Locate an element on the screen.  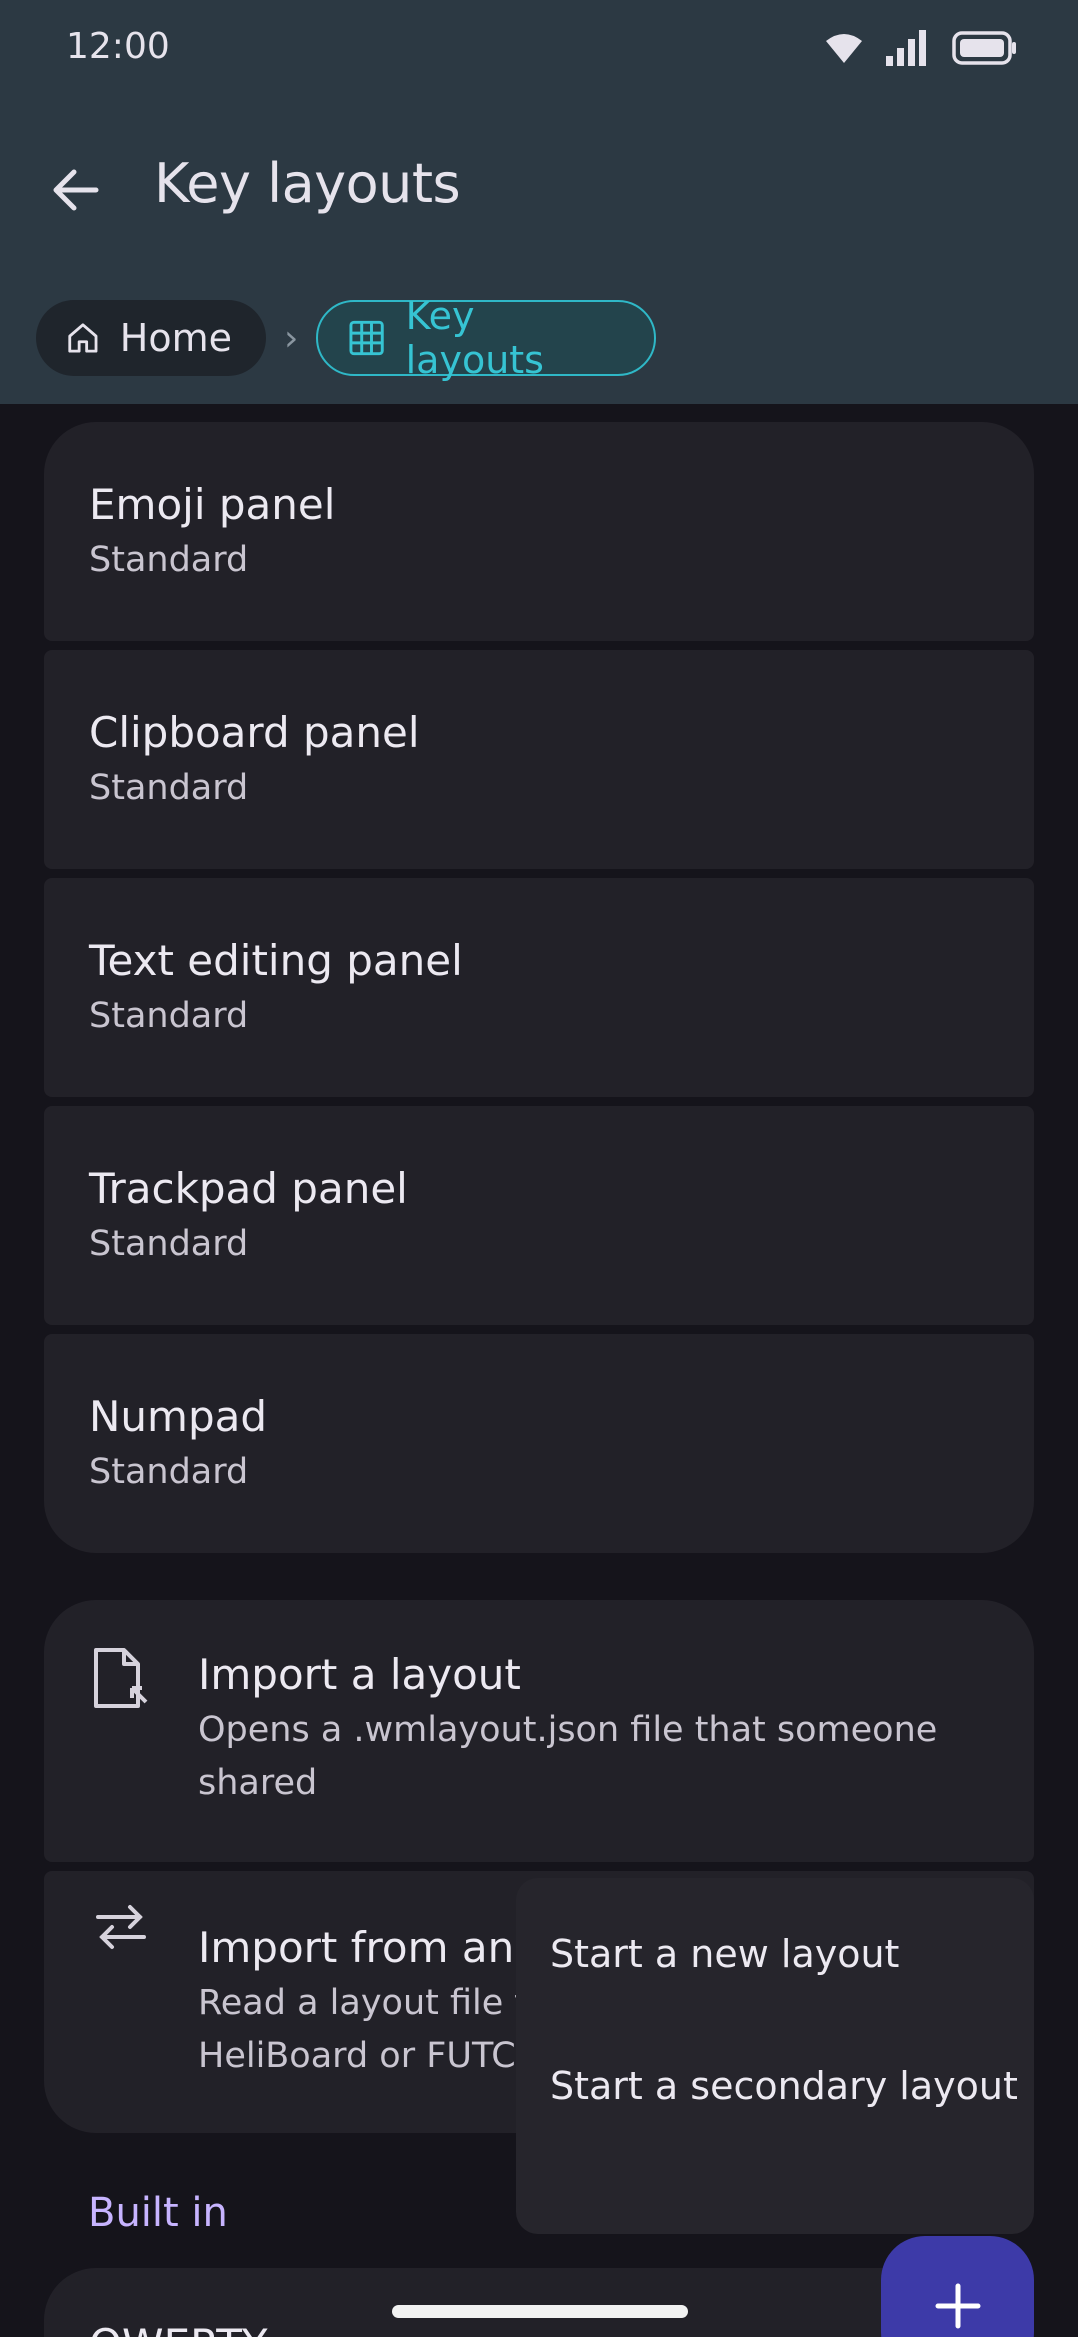
layout-name: QWERTY is located at coordinates (178, 2328).